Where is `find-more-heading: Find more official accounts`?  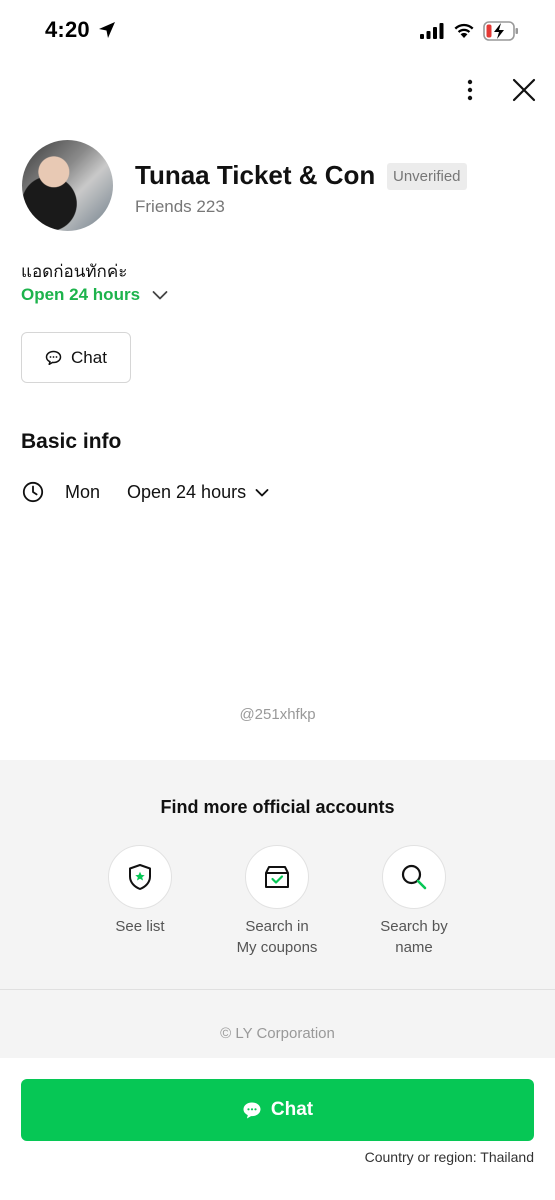
find-more-heading: Find more official accounts is located at coordinates (277, 807).